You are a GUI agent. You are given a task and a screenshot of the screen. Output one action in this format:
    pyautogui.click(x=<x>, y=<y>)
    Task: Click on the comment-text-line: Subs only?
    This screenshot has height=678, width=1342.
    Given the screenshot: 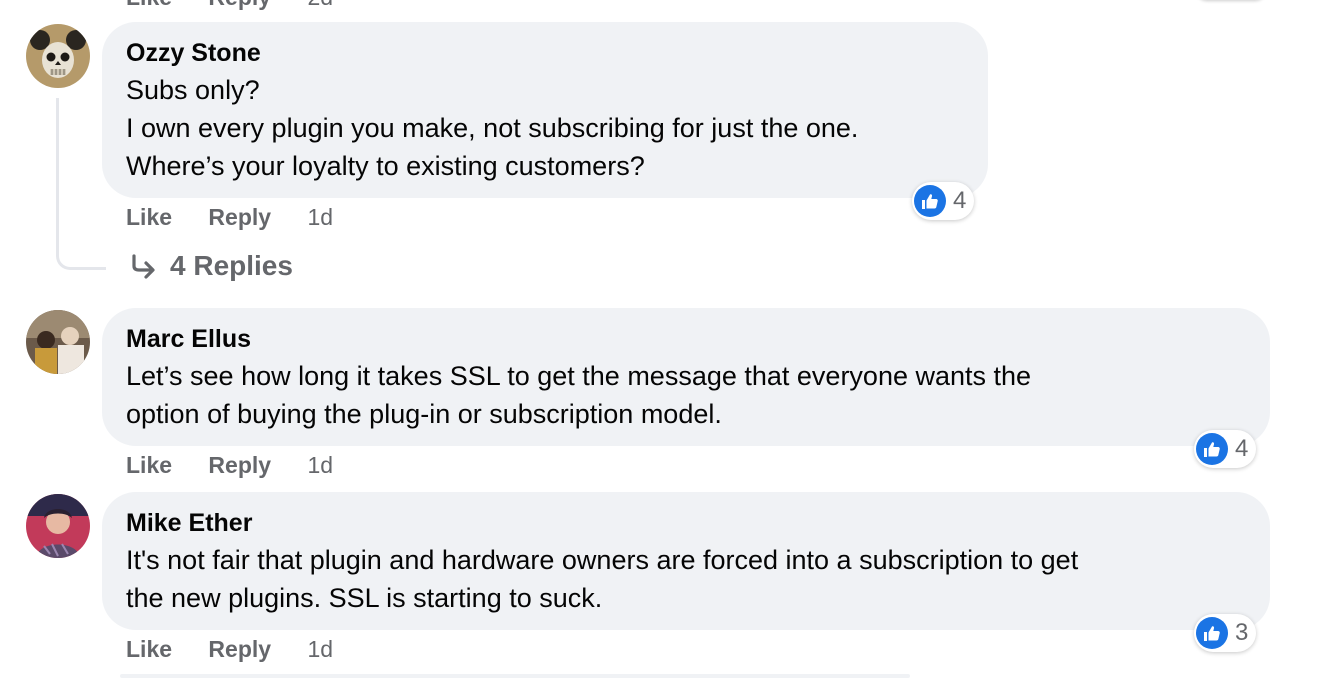 What is the action you would take?
    pyautogui.click(x=193, y=90)
    